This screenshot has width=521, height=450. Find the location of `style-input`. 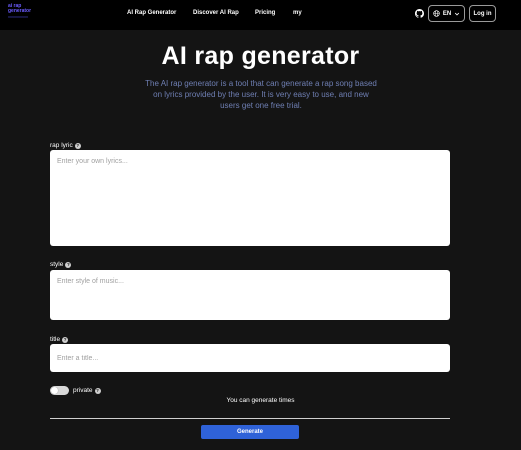

style-input is located at coordinates (250, 295).